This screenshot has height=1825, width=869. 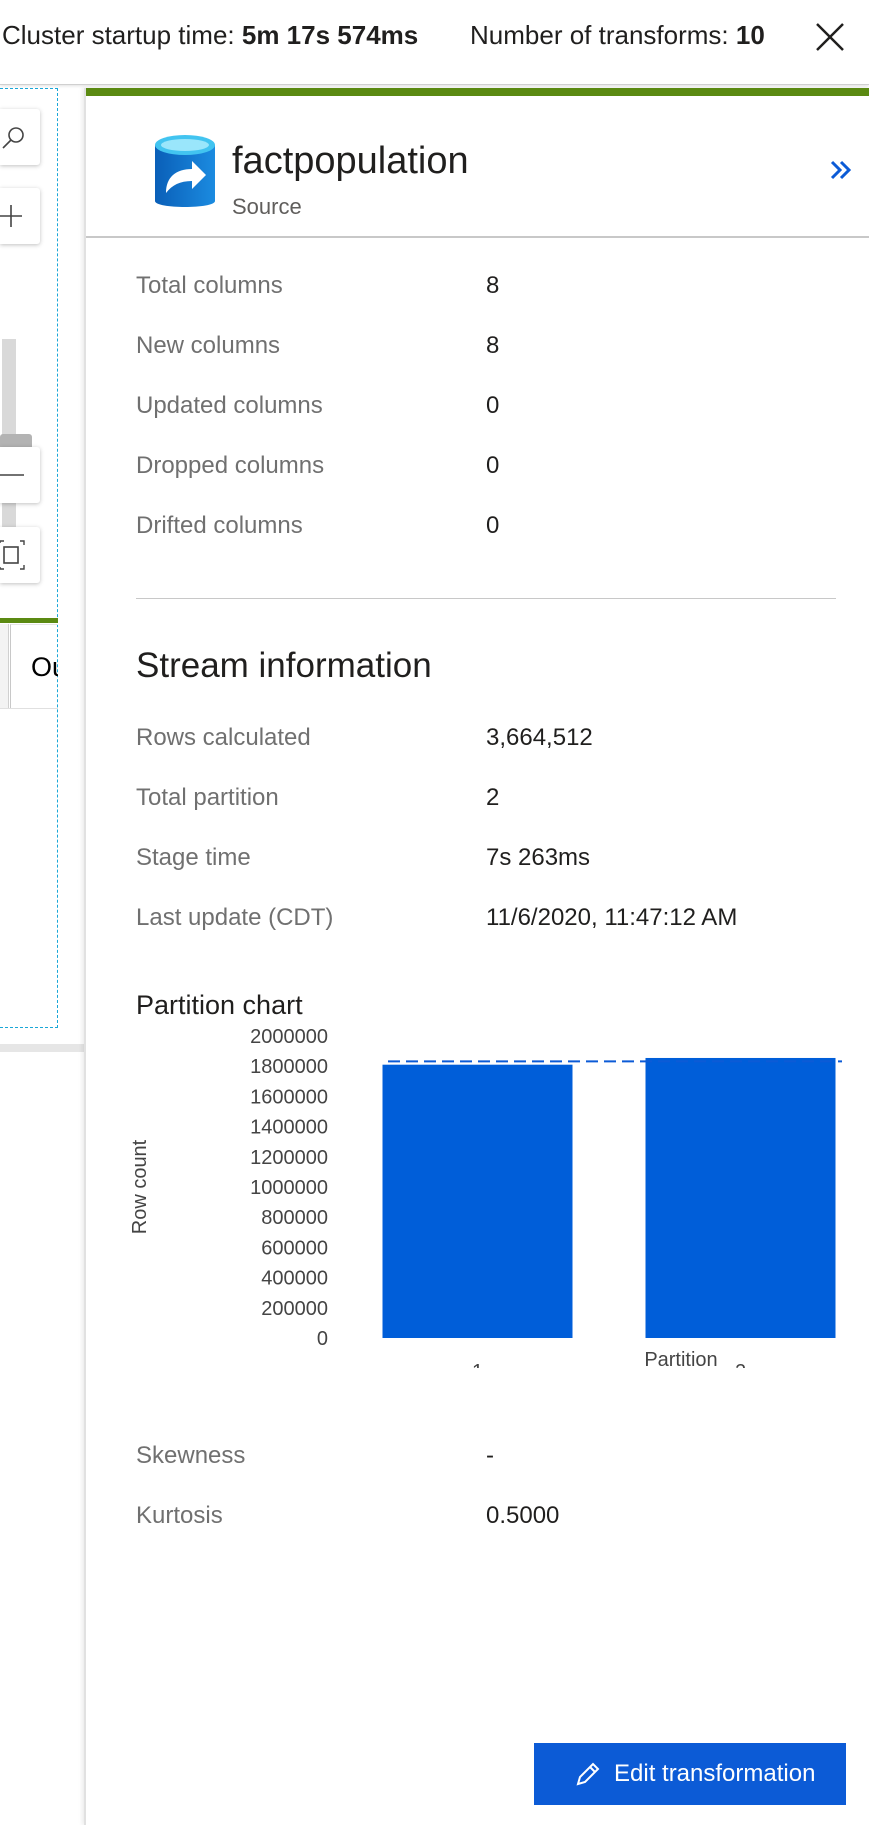 What do you see at coordinates (289, 1038) in the screenshot?
I see `y-tick-label: 2000000` at bounding box center [289, 1038].